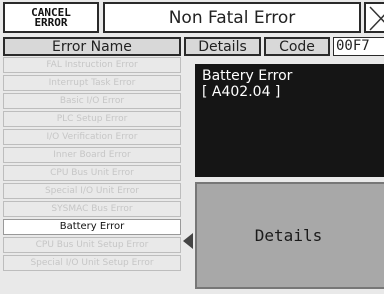 This screenshot has width=384, height=294. What do you see at coordinates (188, 241) in the screenshot?
I see `selection-arrow-icon` at bounding box center [188, 241].